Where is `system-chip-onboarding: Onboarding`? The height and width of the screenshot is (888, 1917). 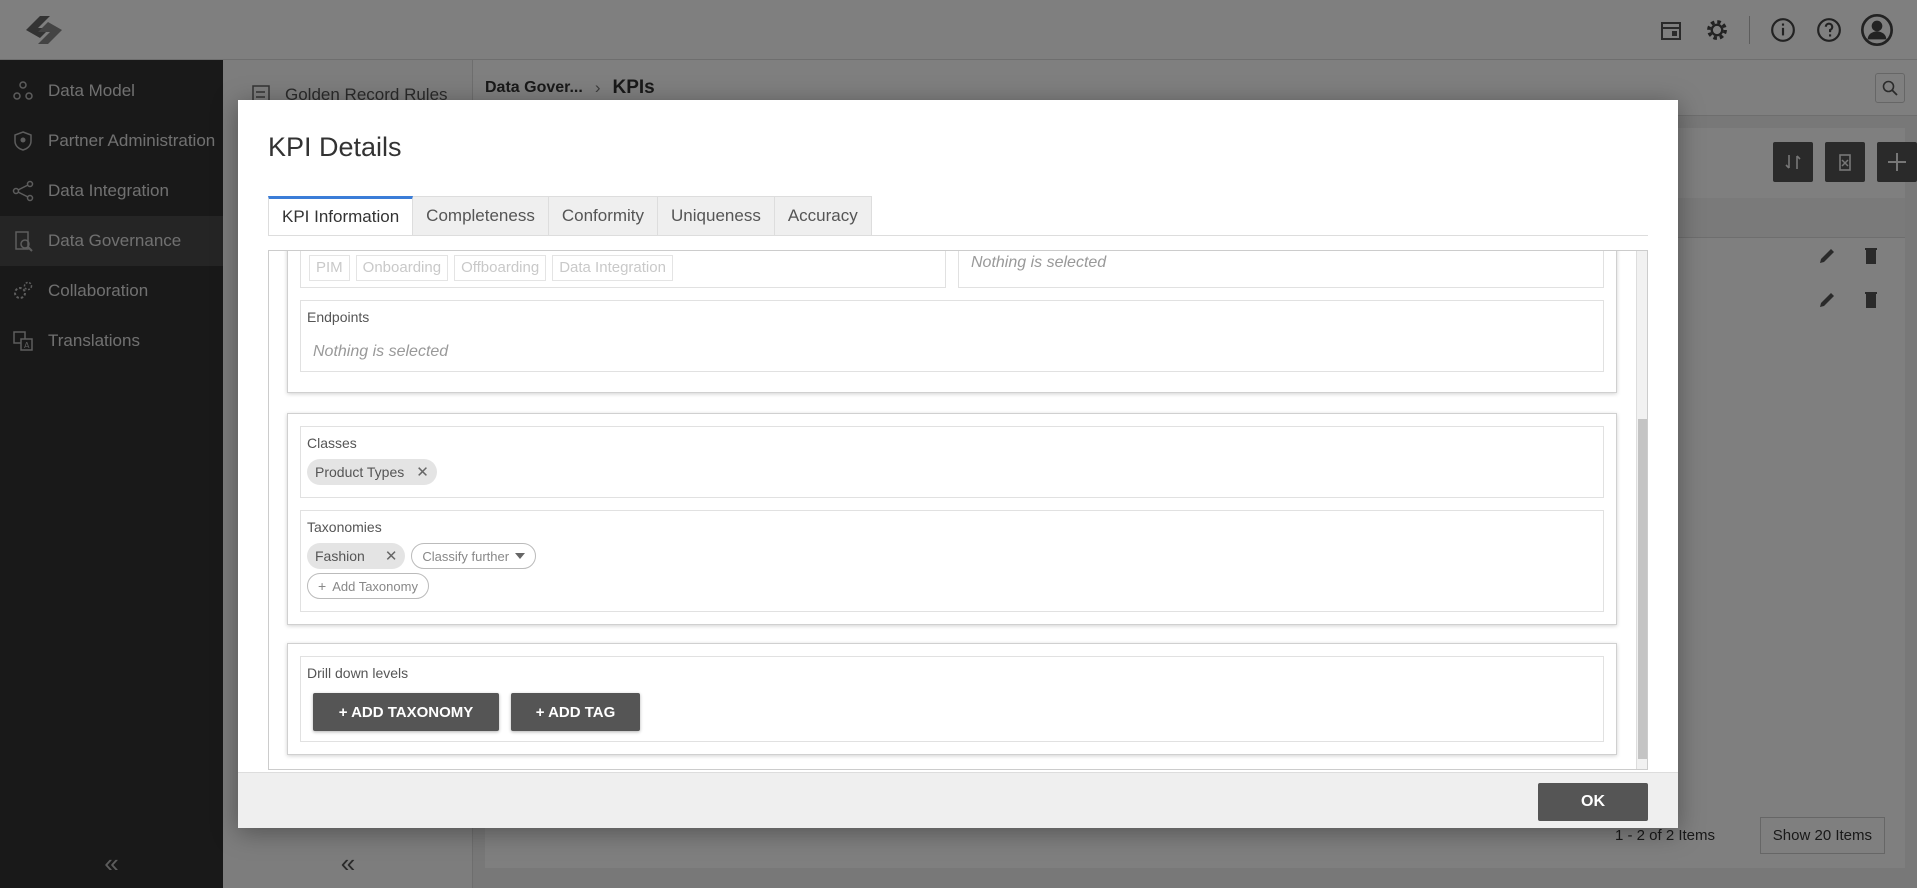 system-chip-onboarding: Onboarding is located at coordinates (402, 268).